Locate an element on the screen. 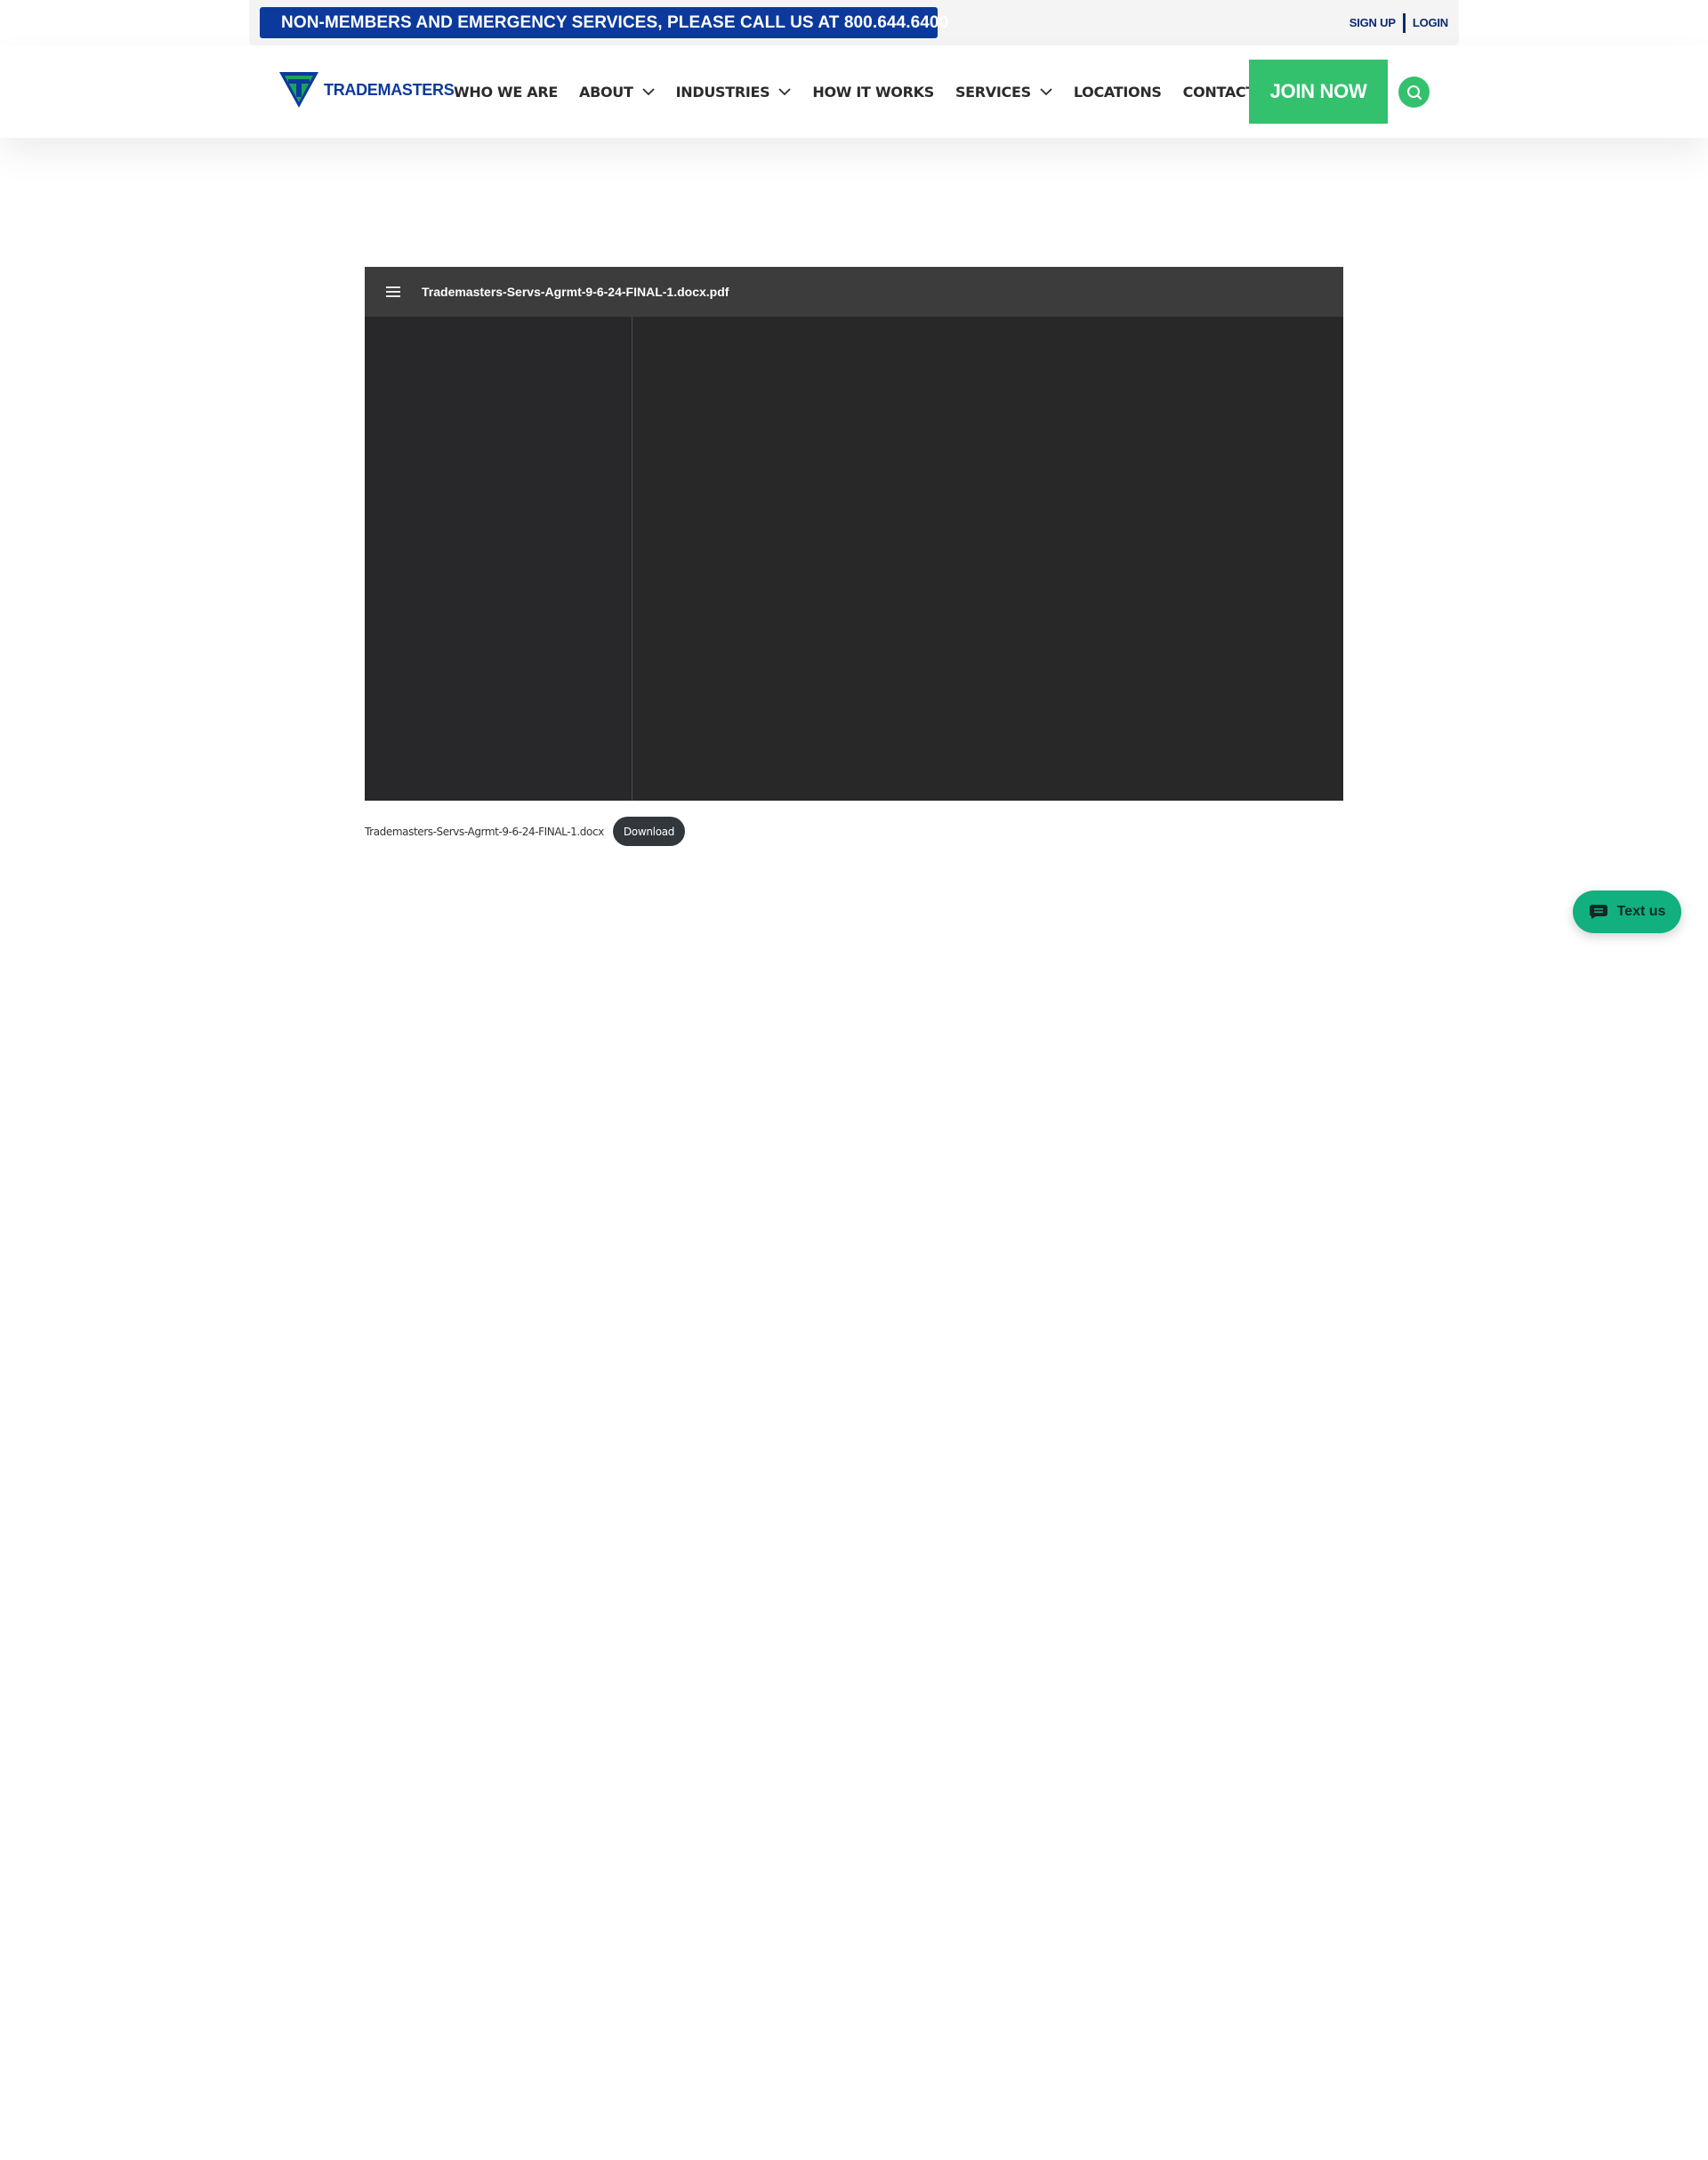 The image size is (1708, 2160). nav-item-industries: INDUSTRIES is located at coordinates (734, 92).